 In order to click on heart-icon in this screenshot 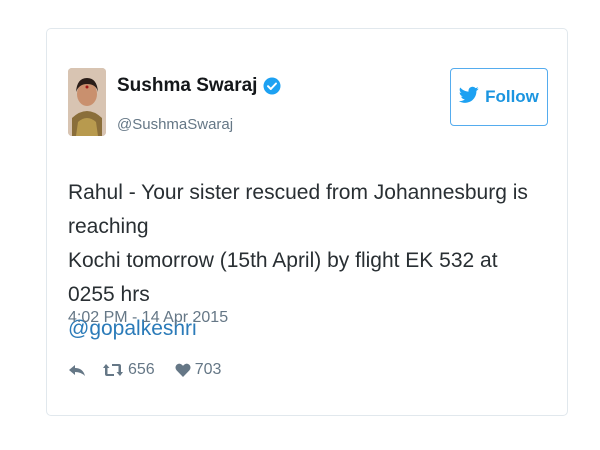, I will do `click(183, 370)`.